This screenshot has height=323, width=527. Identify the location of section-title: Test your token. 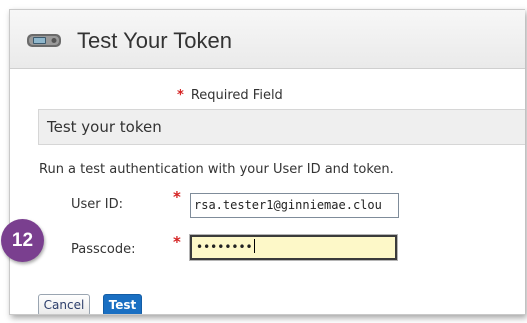
(104, 127).